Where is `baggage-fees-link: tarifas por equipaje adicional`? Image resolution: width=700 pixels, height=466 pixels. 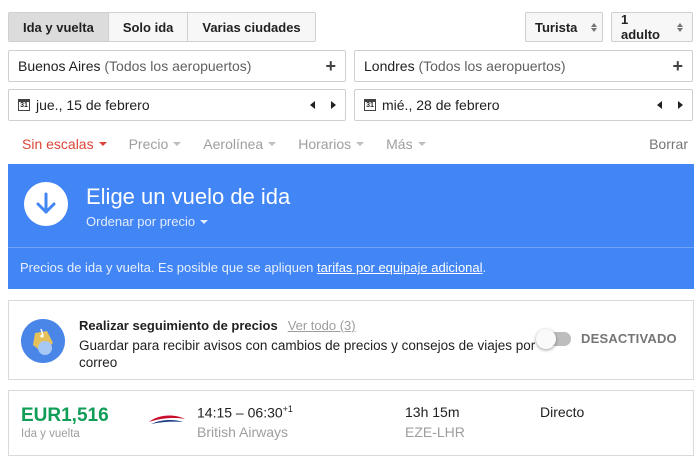 baggage-fees-link: tarifas por equipaje adicional is located at coordinates (400, 267).